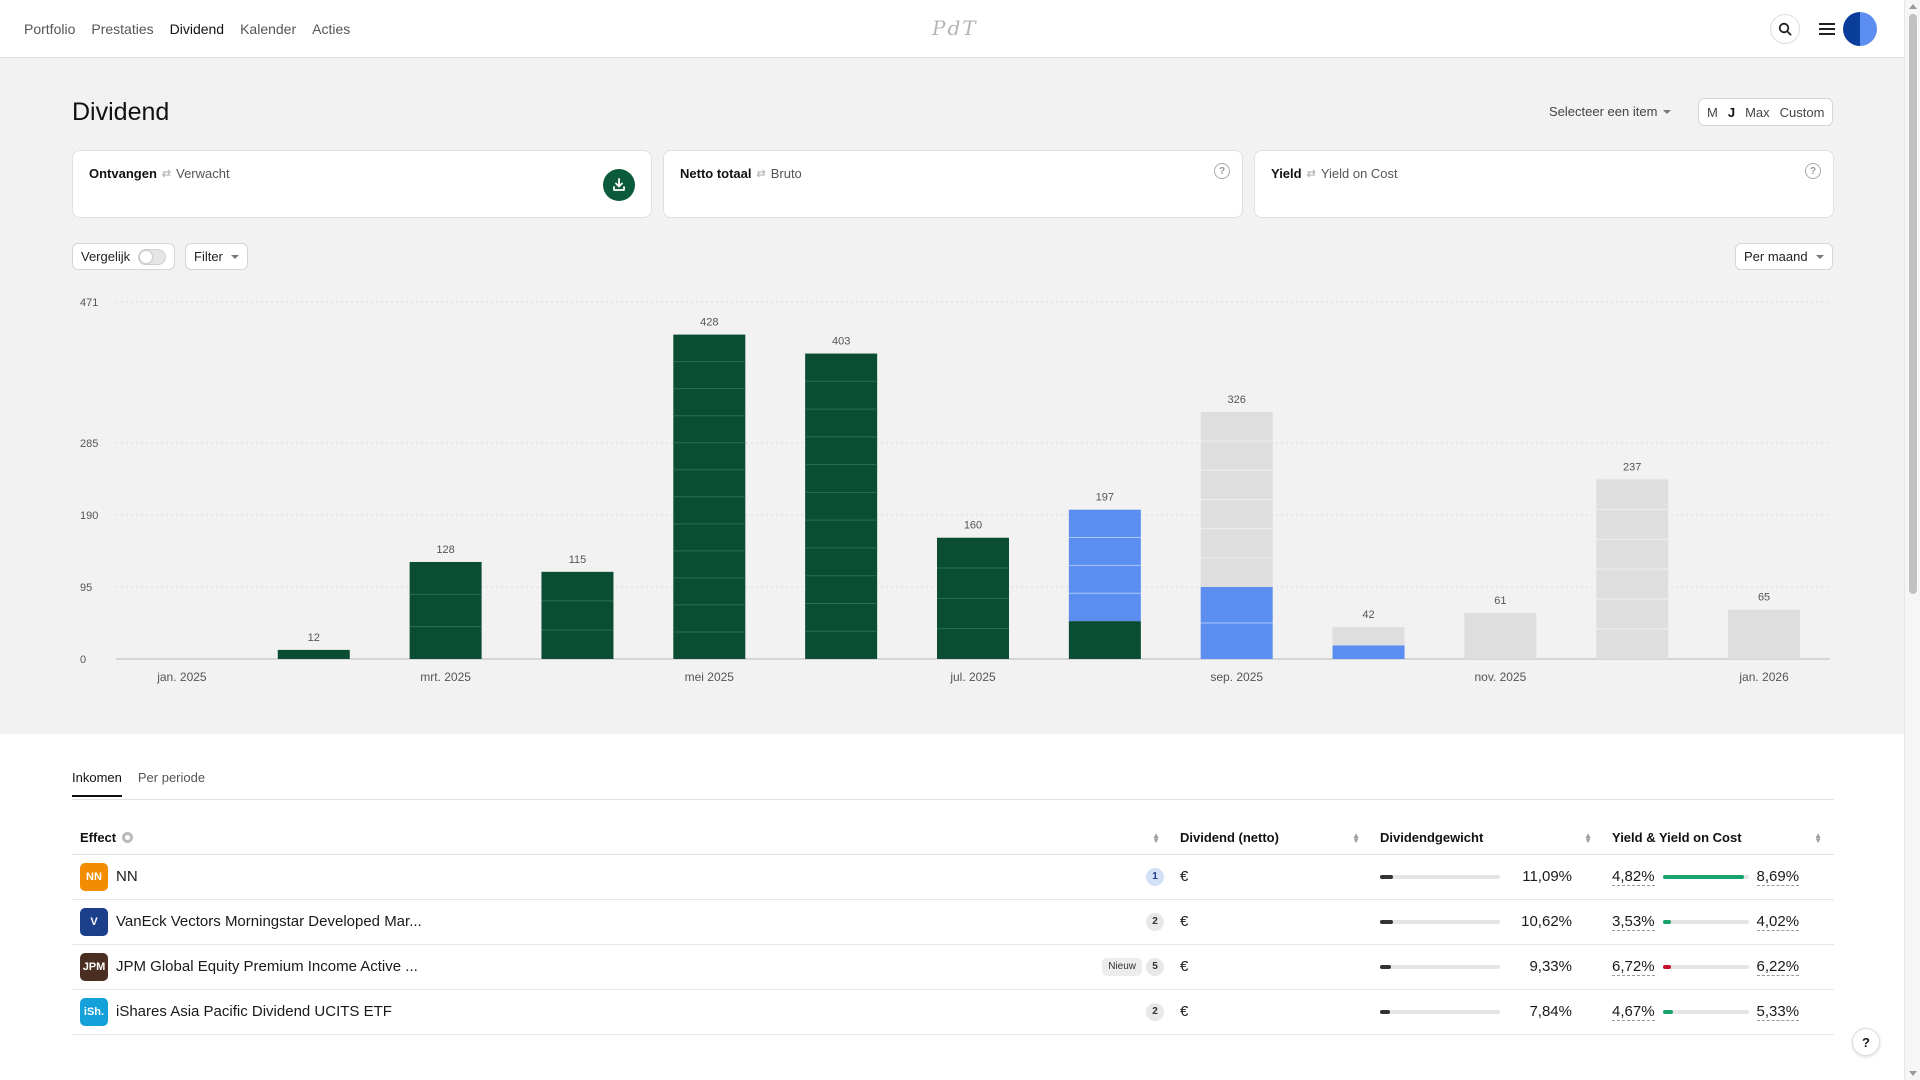  I want to click on y-tick-label: 471, so click(89, 303).